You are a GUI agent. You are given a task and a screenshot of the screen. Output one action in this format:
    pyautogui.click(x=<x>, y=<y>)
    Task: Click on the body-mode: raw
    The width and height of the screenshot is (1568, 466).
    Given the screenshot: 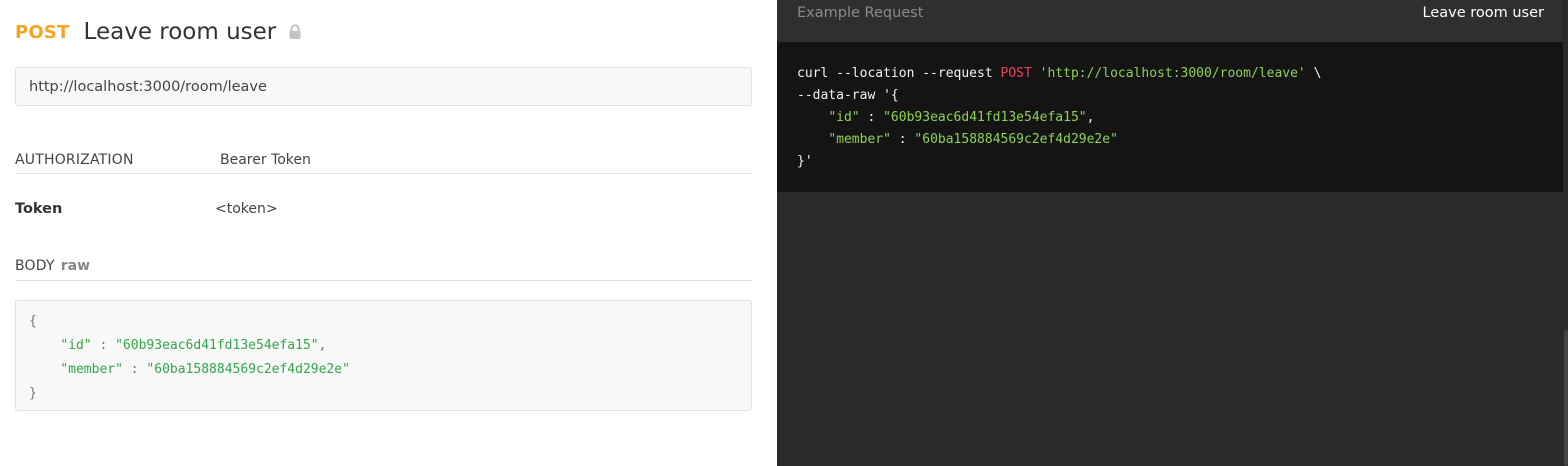 What is the action you would take?
    pyautogui.click(x=75, y=266)
    